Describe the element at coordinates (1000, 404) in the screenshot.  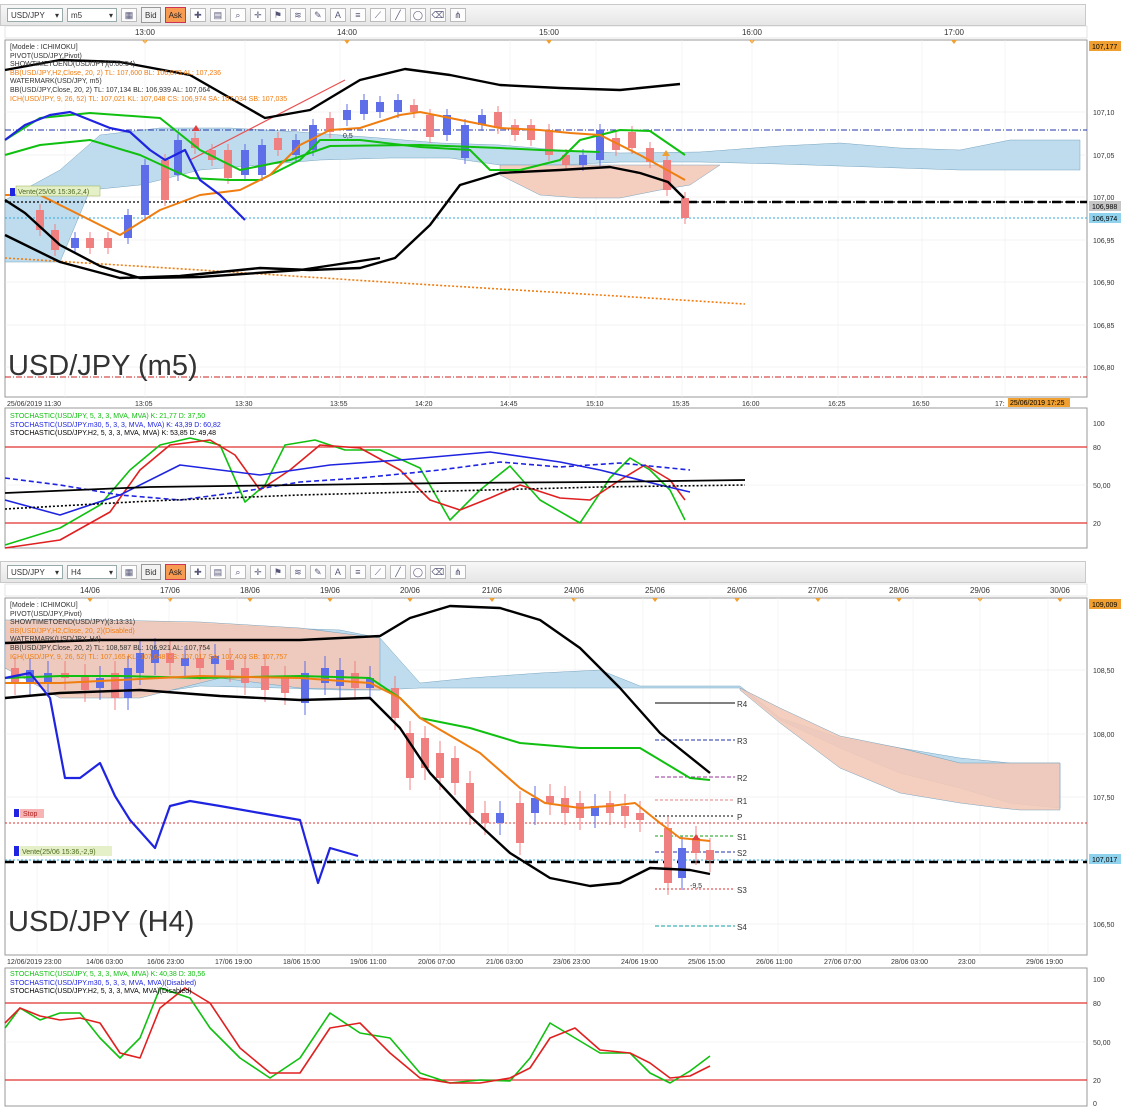
I see `time-axis-label: 17:` at that location.